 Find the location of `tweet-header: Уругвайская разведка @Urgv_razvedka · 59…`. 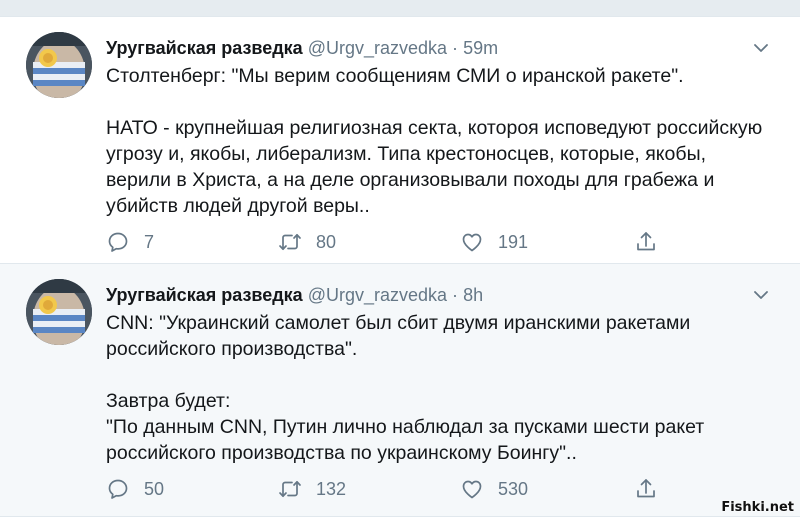

tweet-header: Уругвайская разведка @Urgv_razvedka · 59… is located at coordinates (302, 48).